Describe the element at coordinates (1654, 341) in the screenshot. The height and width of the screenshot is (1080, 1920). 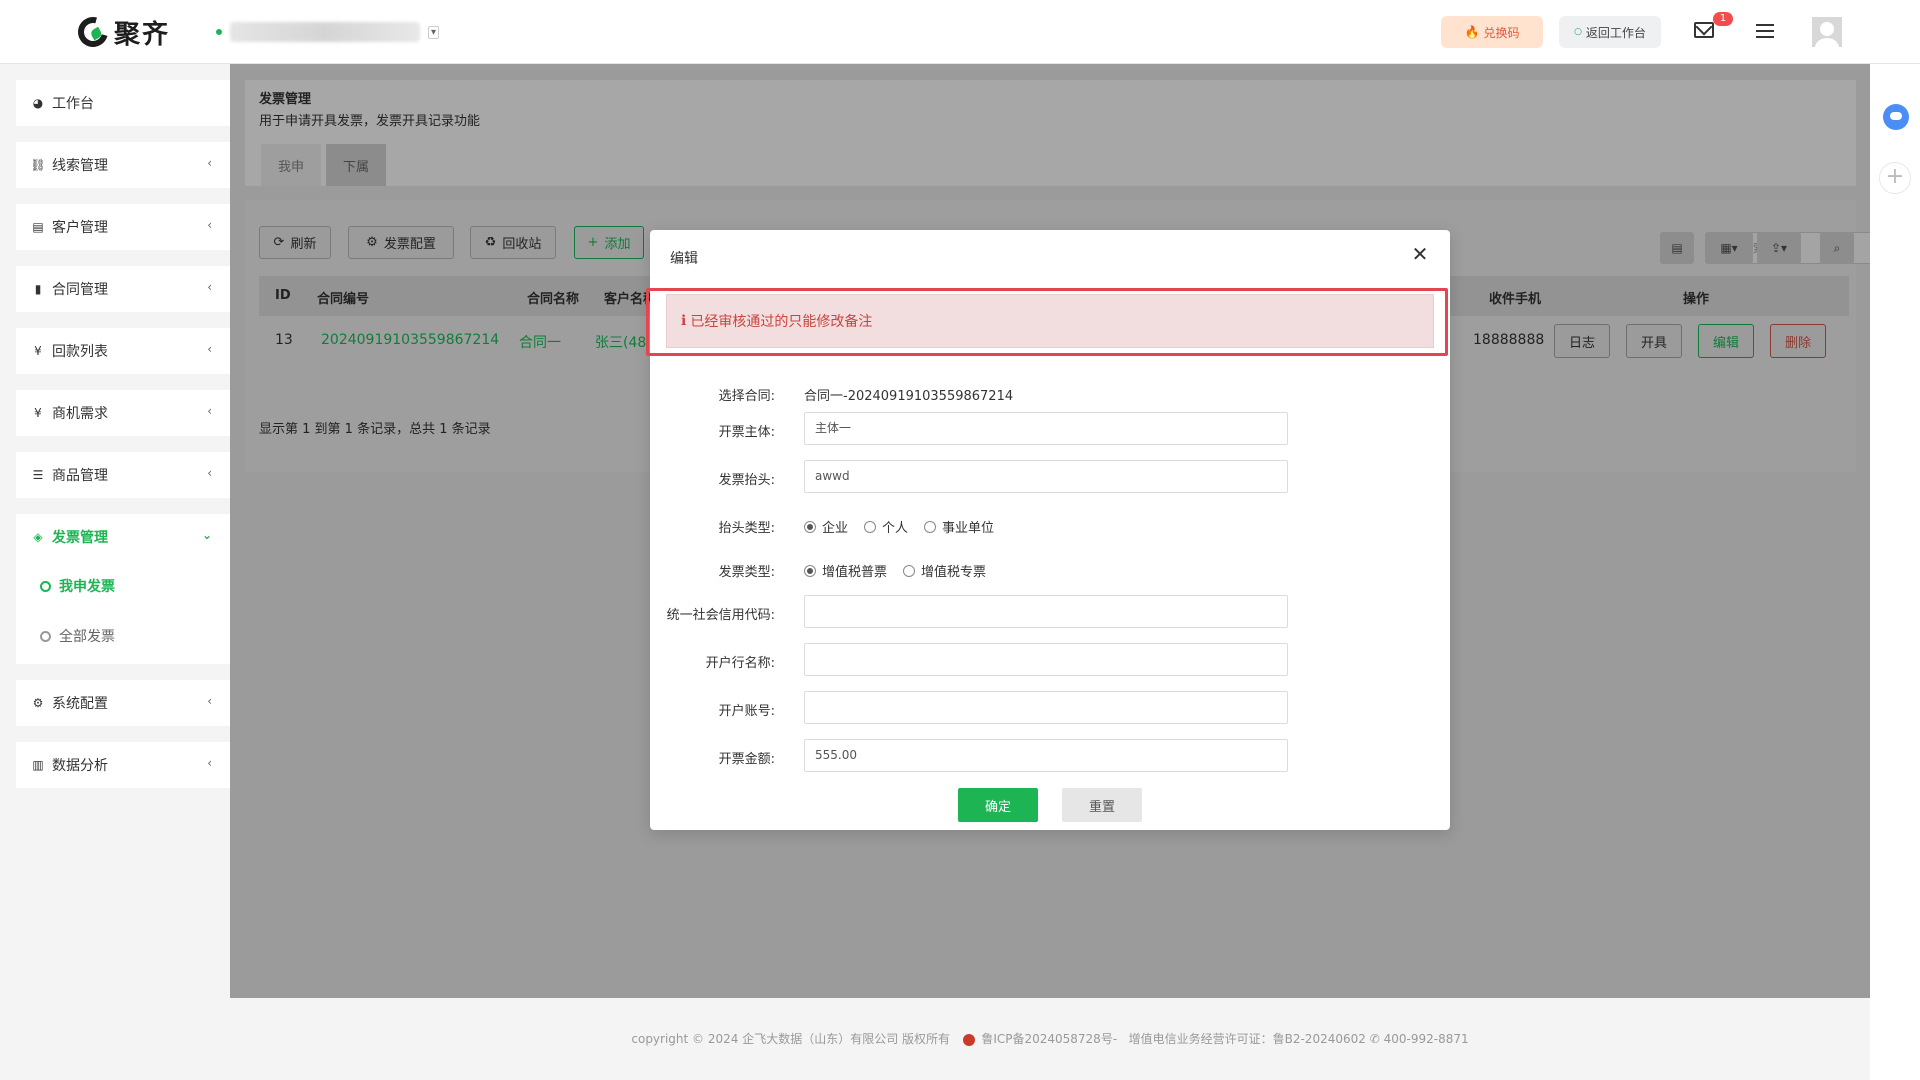
I see `issue-button: 开具` at that location.